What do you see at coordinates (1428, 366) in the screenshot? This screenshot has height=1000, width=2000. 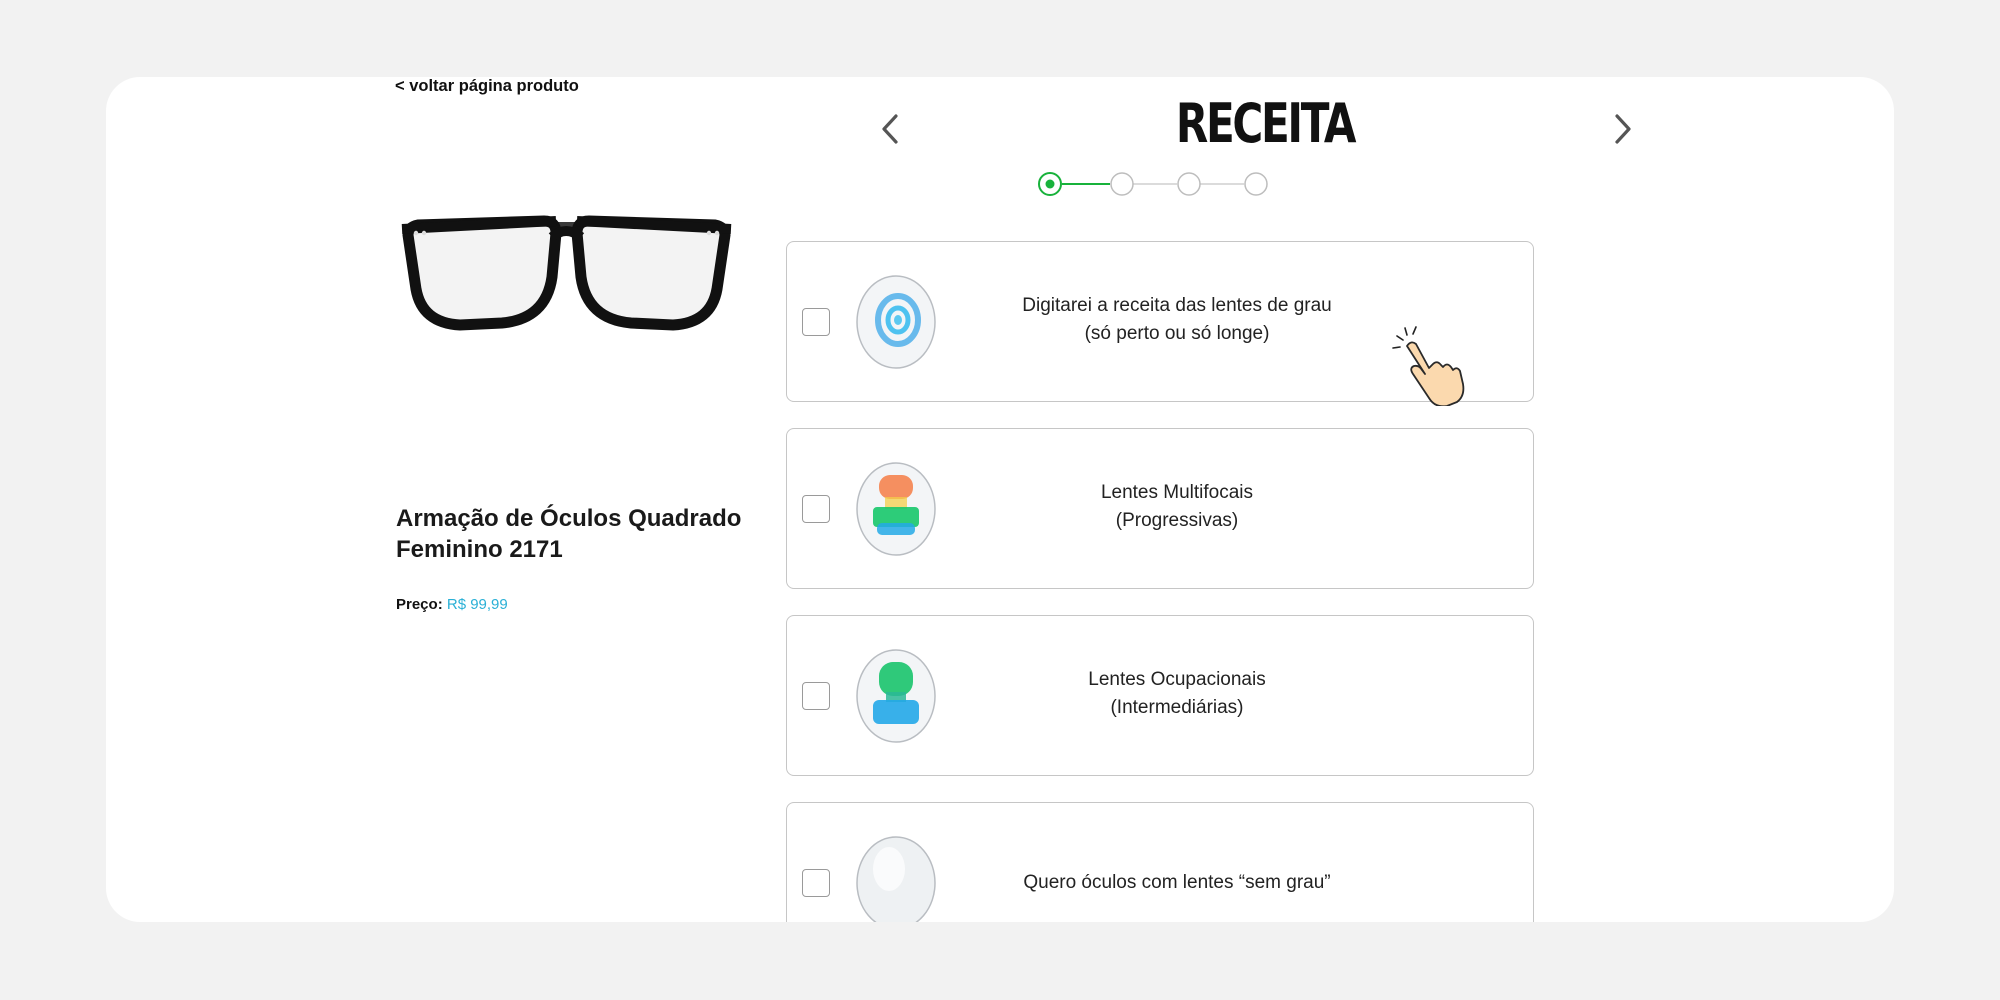 I see `pointer-hand-icon` at bounding box center [1428, 366].